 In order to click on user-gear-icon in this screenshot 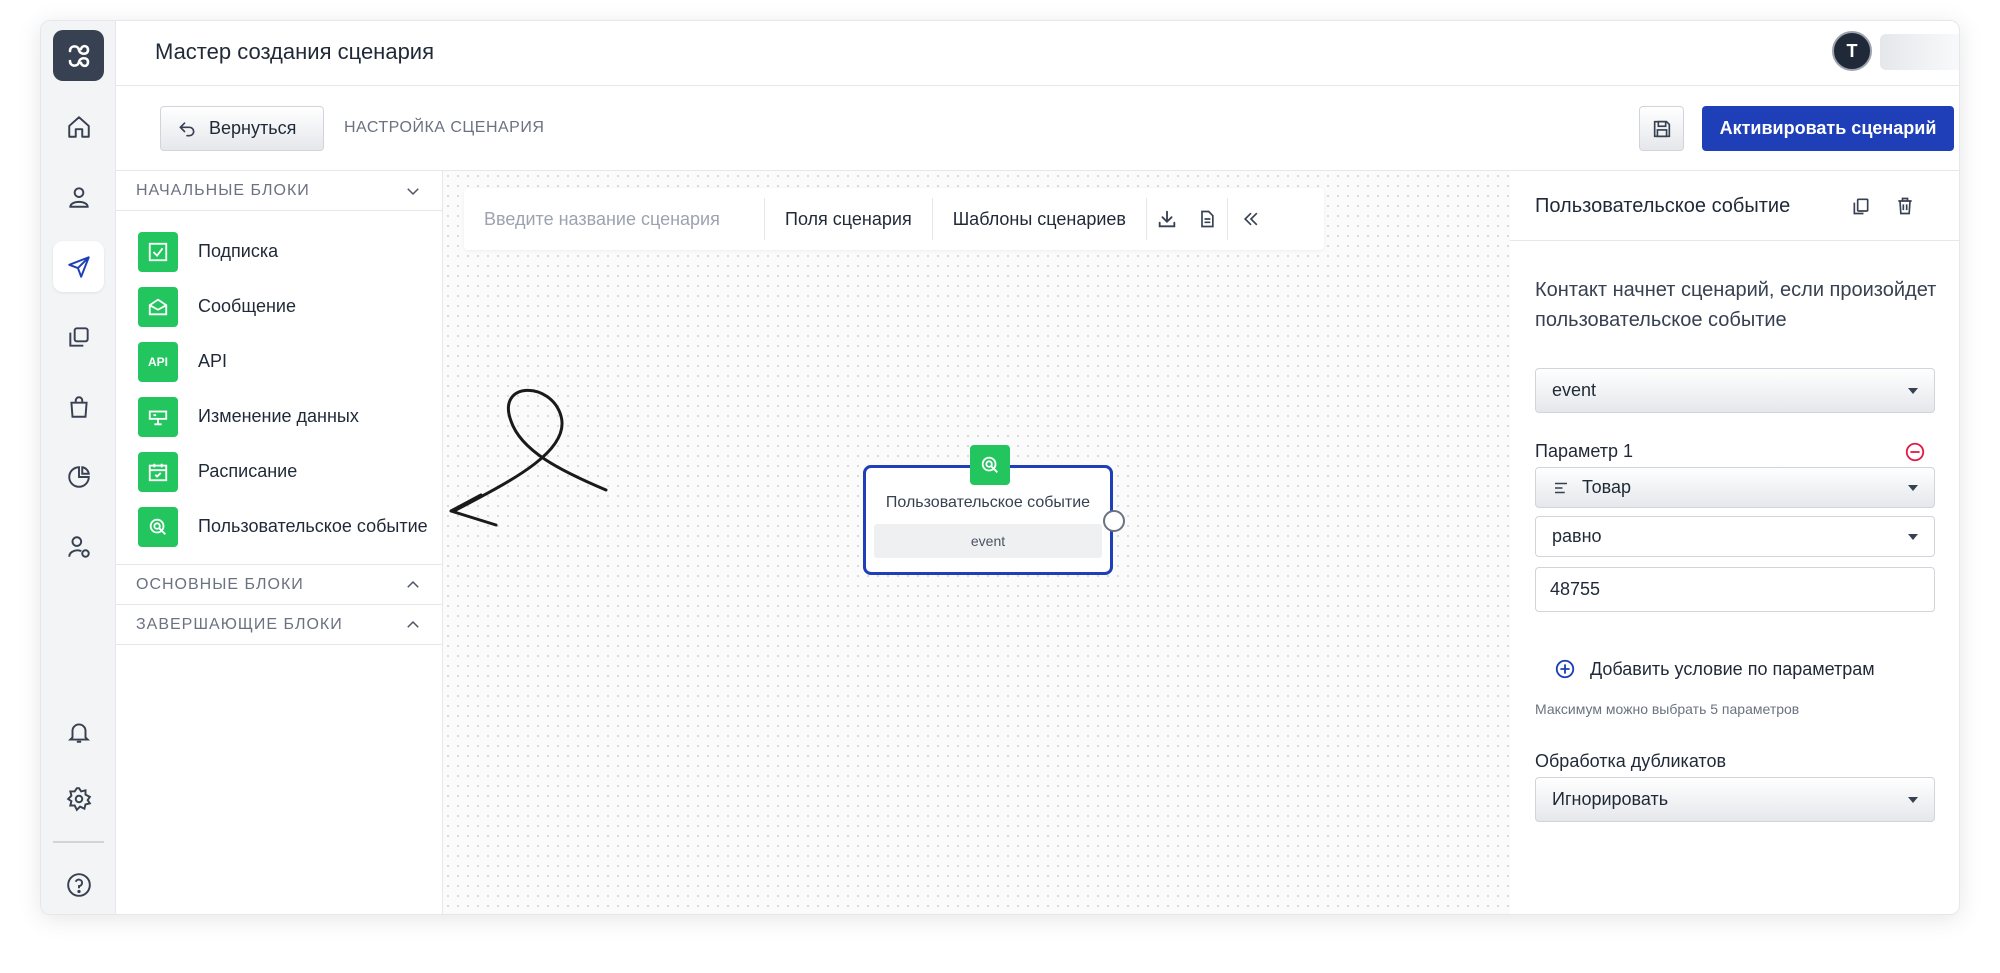, I will do `click(78, 546)`.